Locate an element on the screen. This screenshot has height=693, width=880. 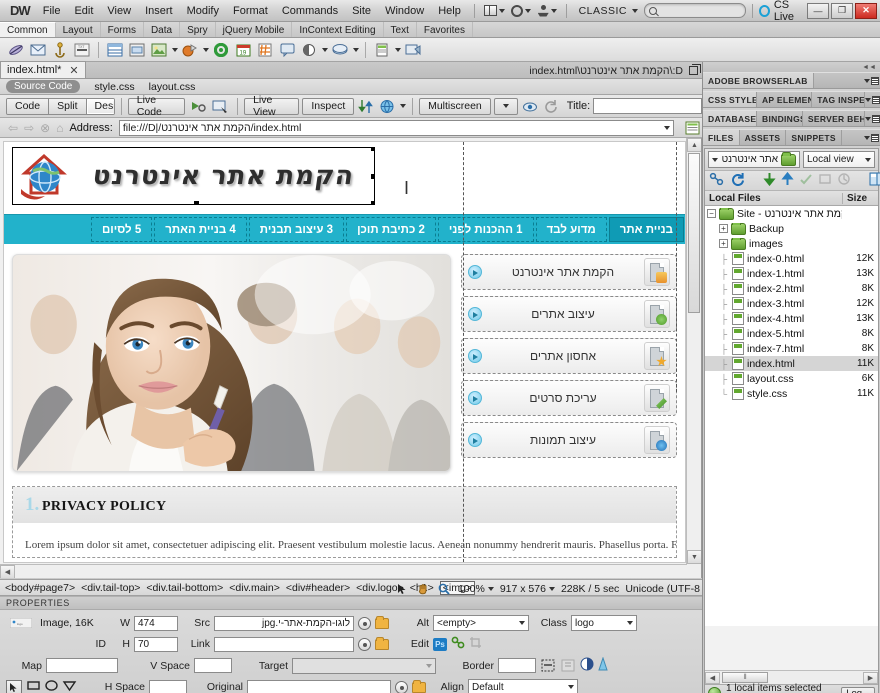
script-icon is located at coordinates (340, 50).